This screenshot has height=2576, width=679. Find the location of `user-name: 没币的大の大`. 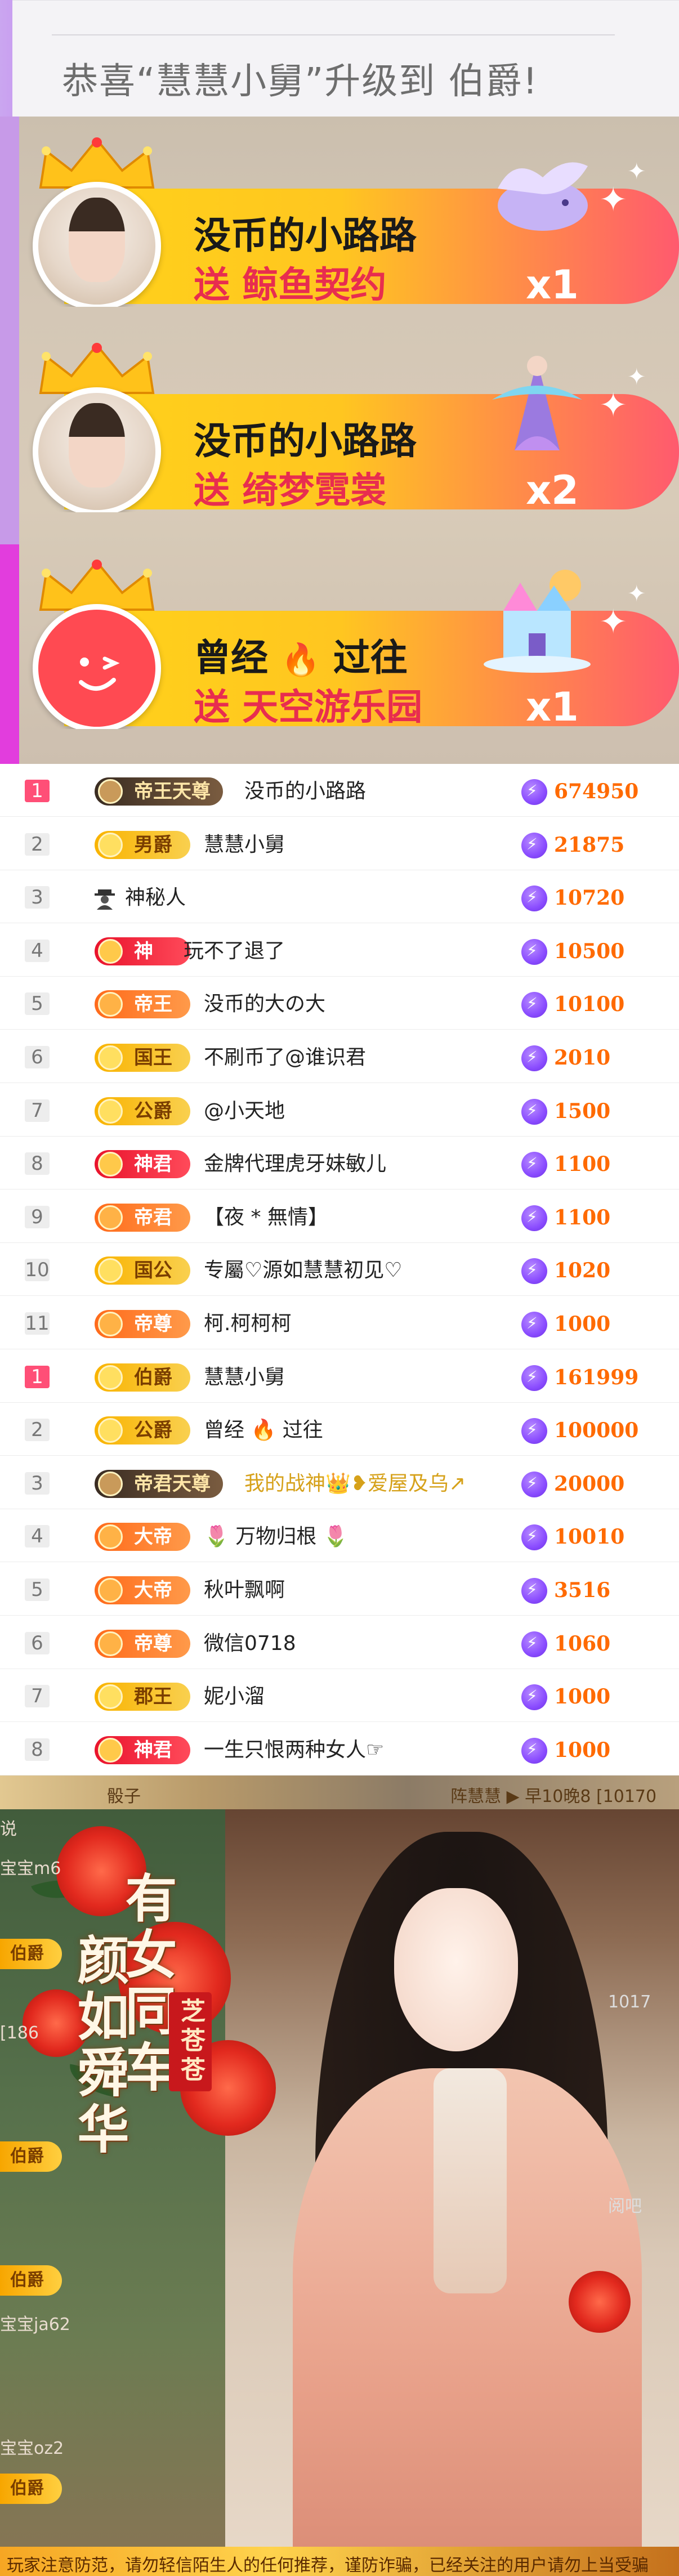

user-name: 没币的大の大 is located at coordinates (264, 1004).